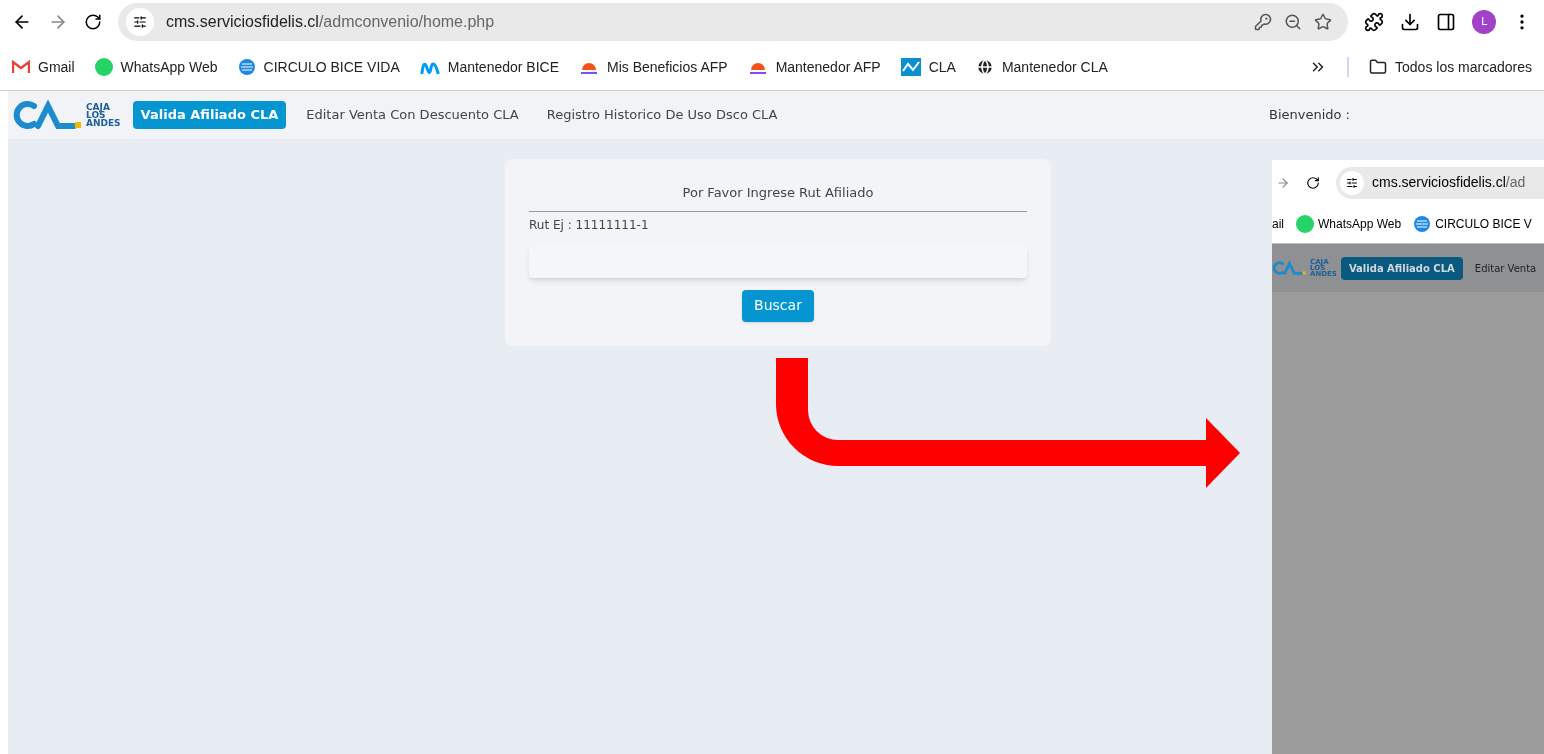 The width and height of the screenshot is (1544, 754). I want to click on nav-link: Editar Venta Con Descuento CLA, so click(412, 115).